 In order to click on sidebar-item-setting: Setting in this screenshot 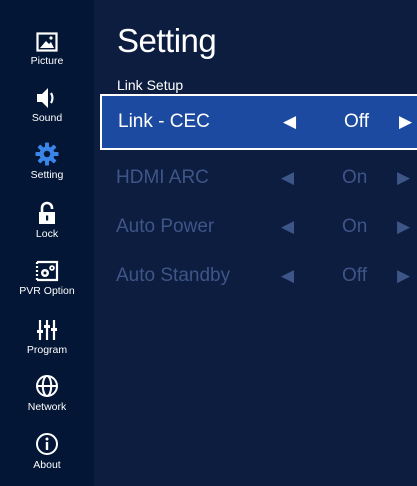, I will do `click(47, 162)`.